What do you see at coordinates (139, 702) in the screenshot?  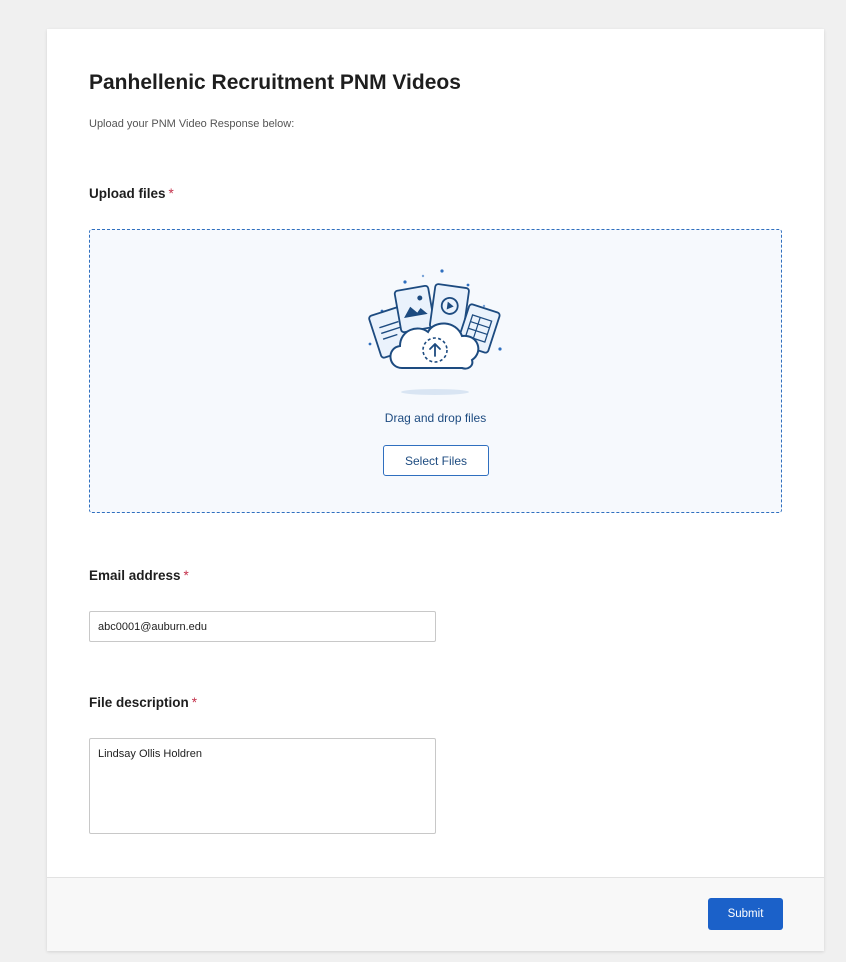 I see `file-description-label-text: File description` at bounding box center [139, 702].